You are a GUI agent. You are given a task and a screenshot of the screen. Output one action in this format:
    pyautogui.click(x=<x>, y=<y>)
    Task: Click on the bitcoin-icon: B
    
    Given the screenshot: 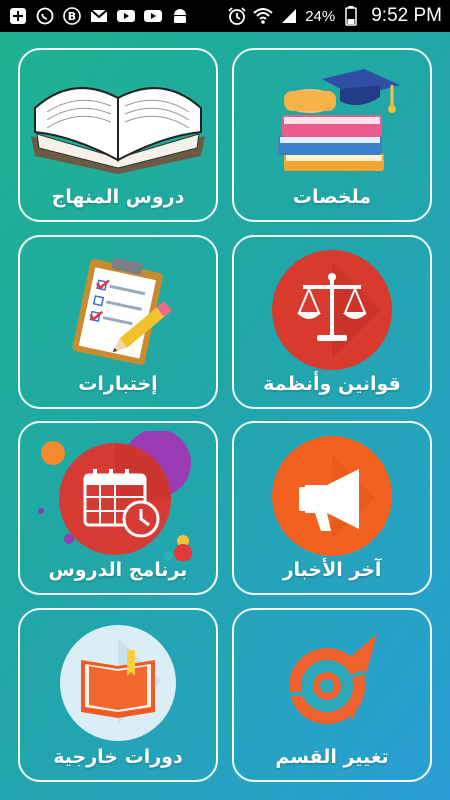 What is the action you would take?
    pyautogui.click(x=72, y=16)
    